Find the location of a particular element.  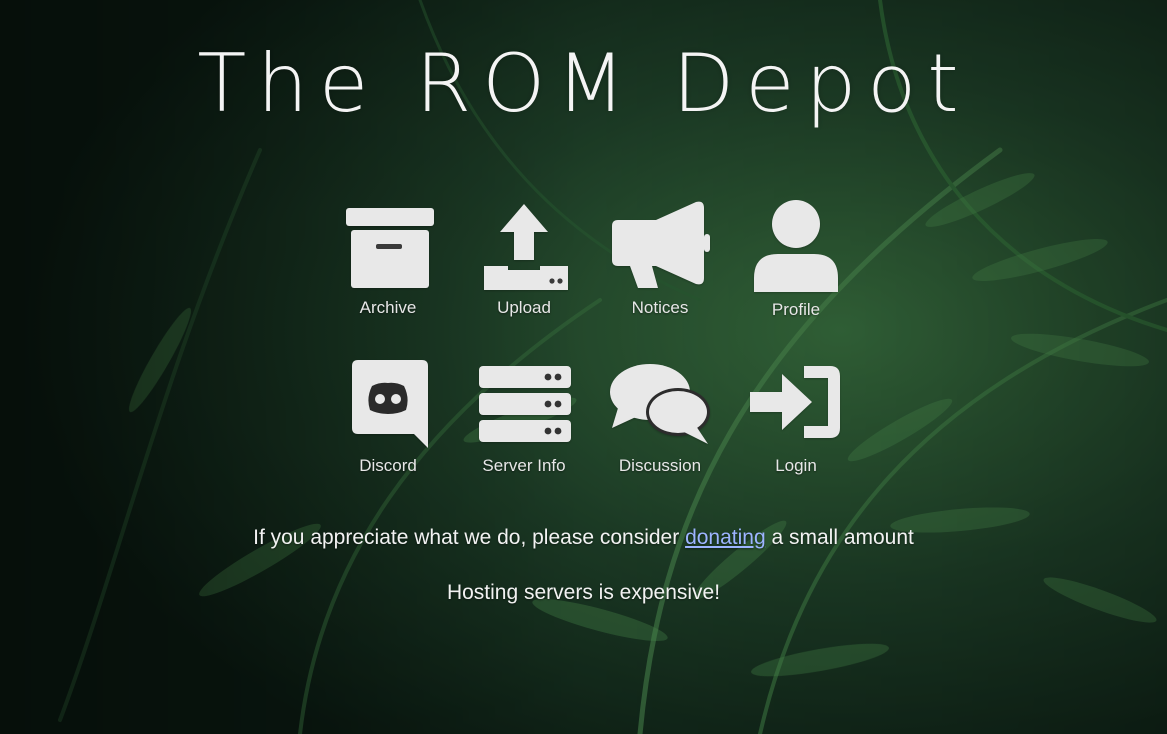

nav-profile: Profile is located at coordinates (796, 261).